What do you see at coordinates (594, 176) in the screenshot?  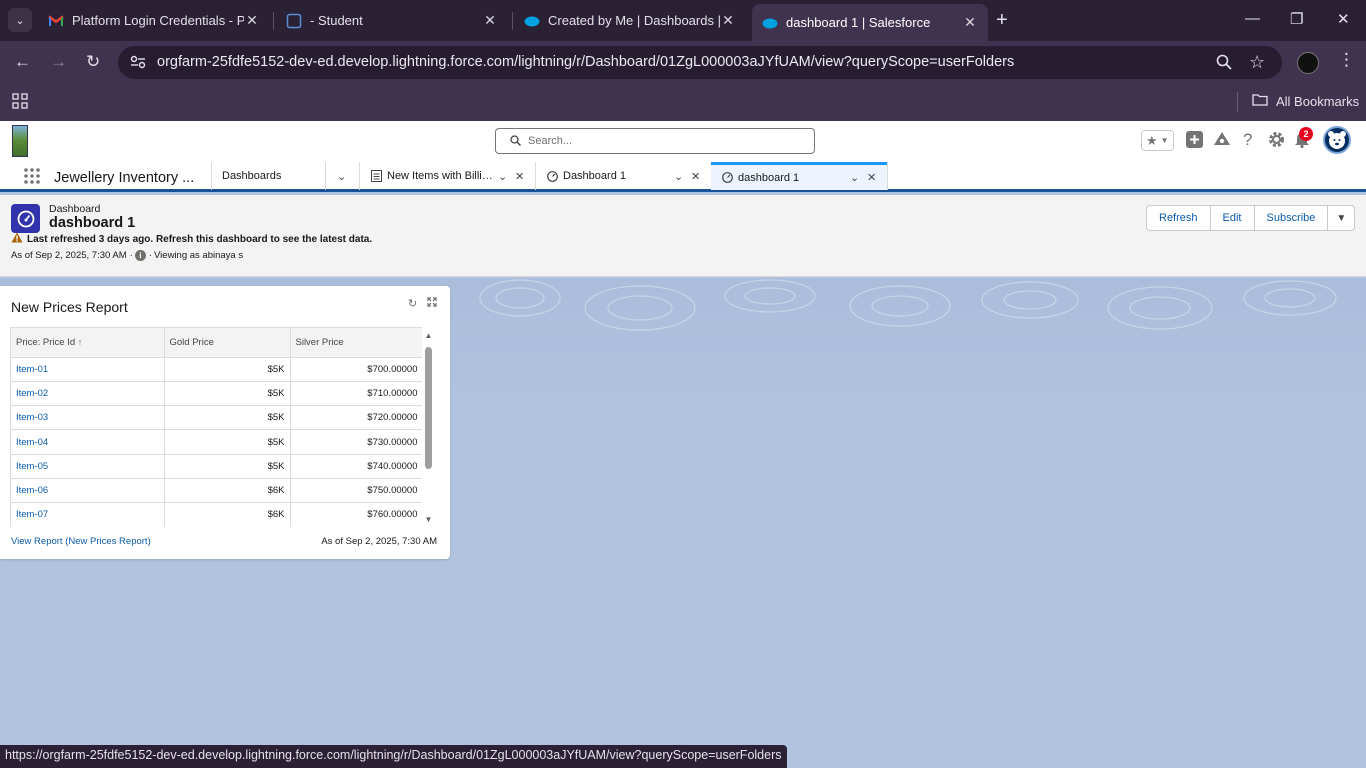 I see `workspace-tab-label: Dashboard 1` at bounding box center [594, 176].